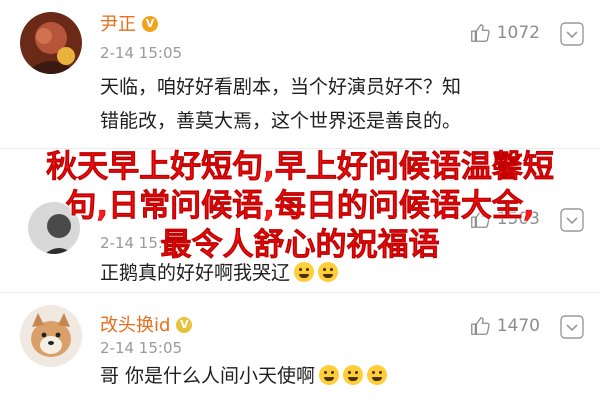  Describe the element at coordinates (281, 121) in the screenshot. I see `comment-text-line-2: 错能改，善莫大焉，这个世界还是善良的。` at that location.